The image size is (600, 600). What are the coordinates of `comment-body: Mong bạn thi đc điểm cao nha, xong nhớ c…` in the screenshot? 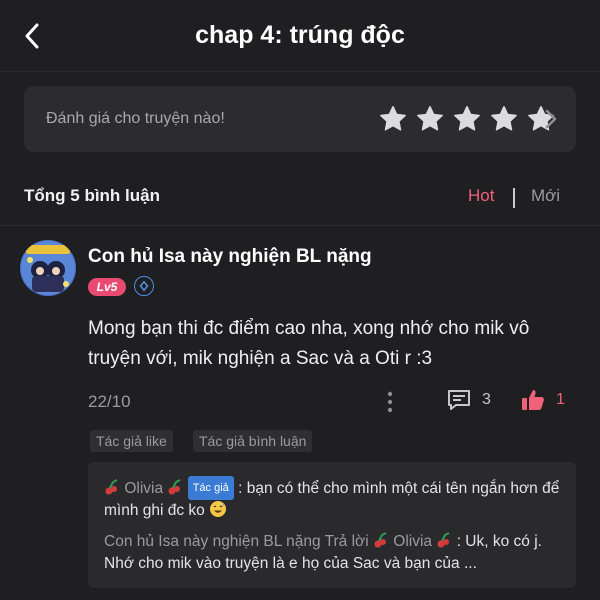 It's located at (309, 343).